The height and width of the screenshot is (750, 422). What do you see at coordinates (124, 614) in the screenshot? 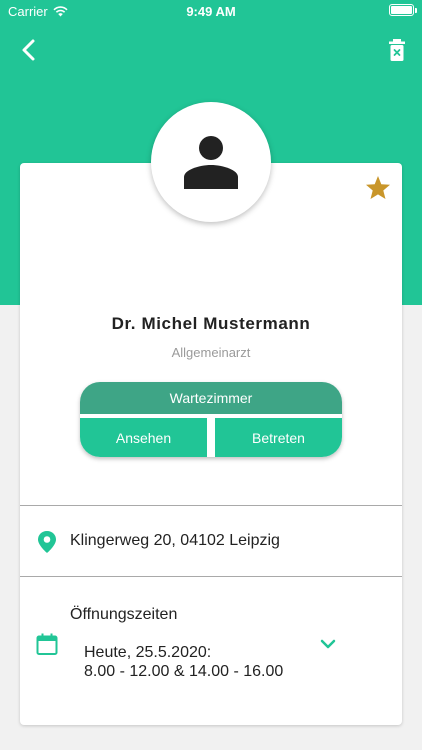
I see `opening-hours-title: Öffnungszeiten` at bounding box center [124, 614].